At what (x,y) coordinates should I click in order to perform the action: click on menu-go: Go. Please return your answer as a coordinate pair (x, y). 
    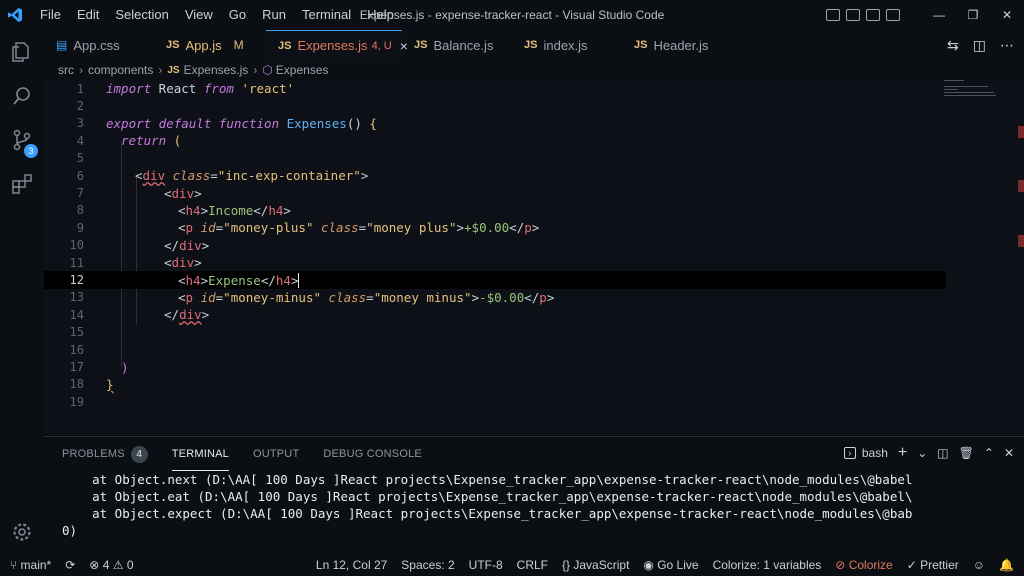
    Looking at the image, I should click on (237, 15).